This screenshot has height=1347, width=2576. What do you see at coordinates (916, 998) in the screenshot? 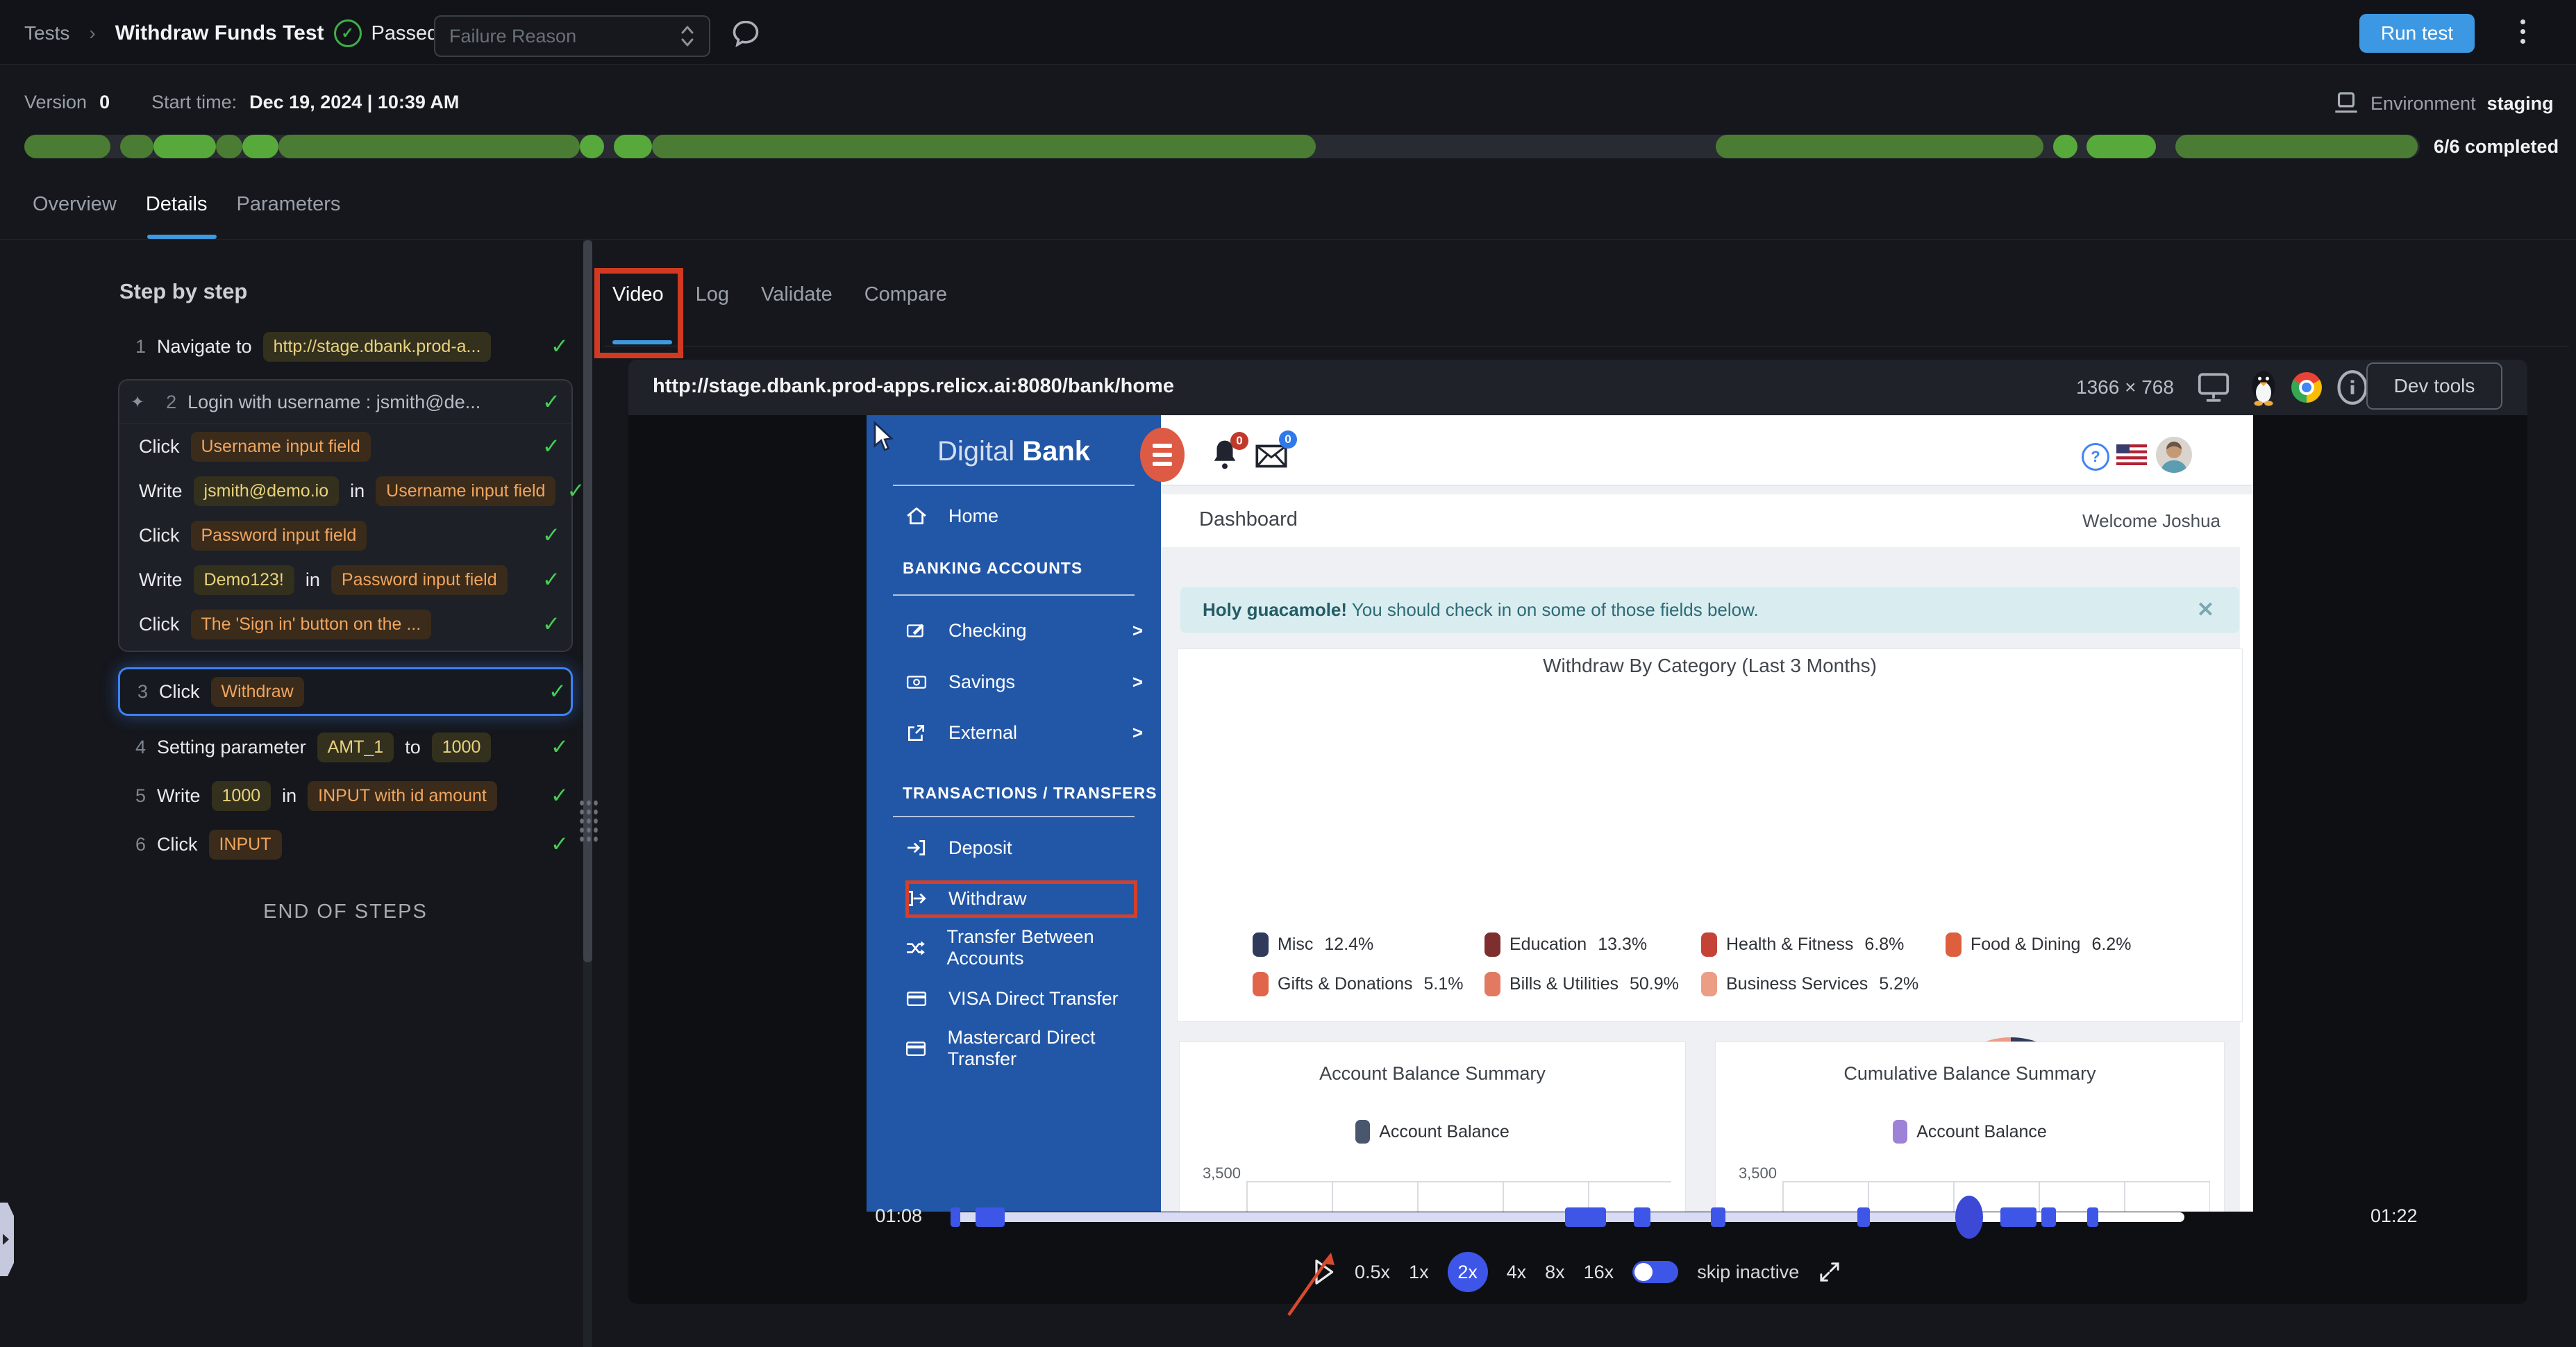
I see `credit-card-icon` at bounding box center [916, 998].